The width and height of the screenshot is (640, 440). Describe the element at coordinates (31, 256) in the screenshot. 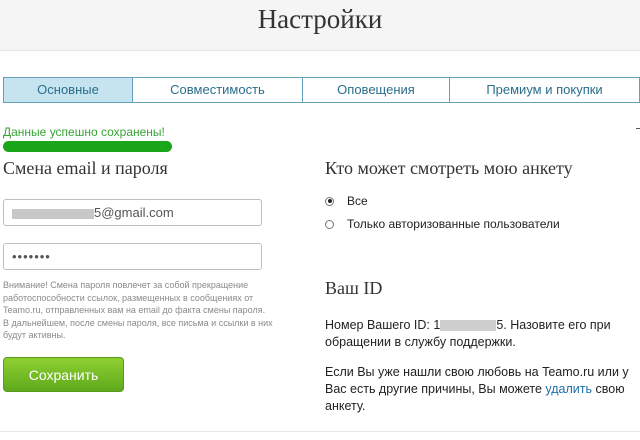

I see `password-value: •••••••` at that location.